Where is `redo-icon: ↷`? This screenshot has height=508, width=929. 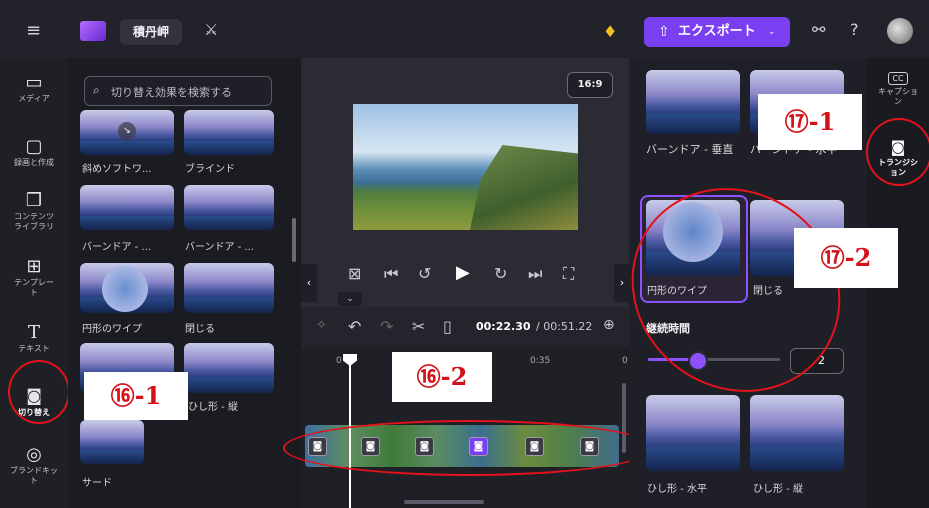
redo-icon: ↷ is located at coordinates (386, 326).